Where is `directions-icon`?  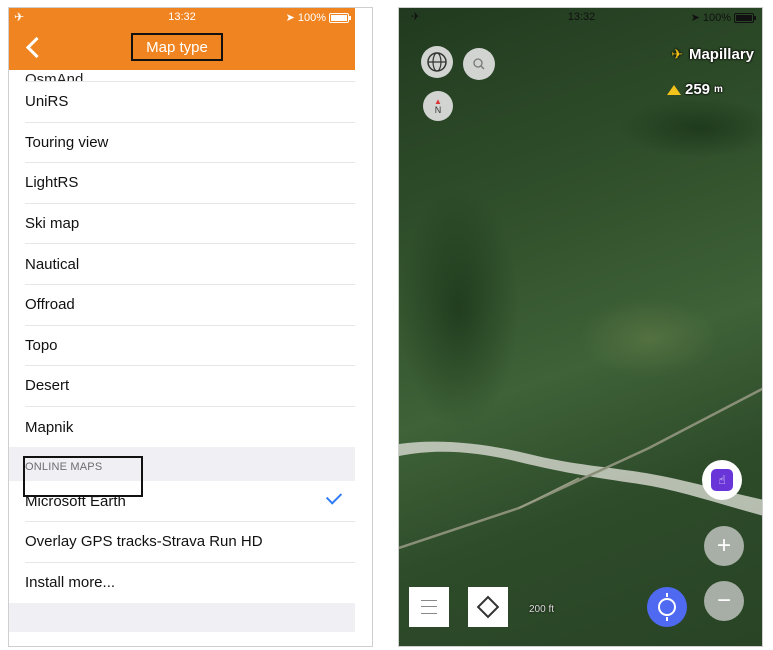 directions-icon is located at coordinates (488, 607).